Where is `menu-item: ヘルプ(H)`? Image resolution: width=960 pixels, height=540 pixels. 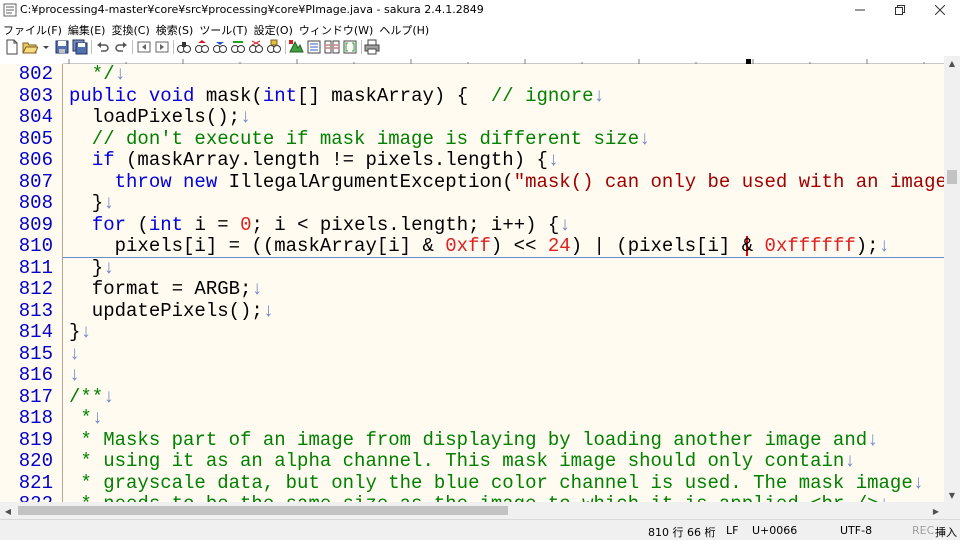 menu-item: ヘルプ(H) is located at coordinates (404, 29).